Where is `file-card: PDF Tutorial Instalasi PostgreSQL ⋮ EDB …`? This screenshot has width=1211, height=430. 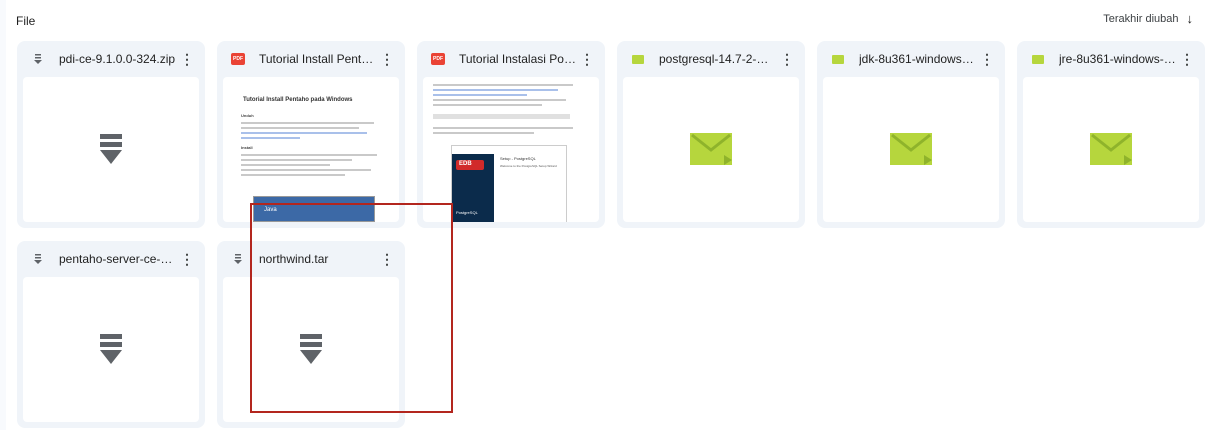 file-card: PDF Tutorial Instalasi PostgreSQL ⋮ EDB … is located at coordinates (511, 134).